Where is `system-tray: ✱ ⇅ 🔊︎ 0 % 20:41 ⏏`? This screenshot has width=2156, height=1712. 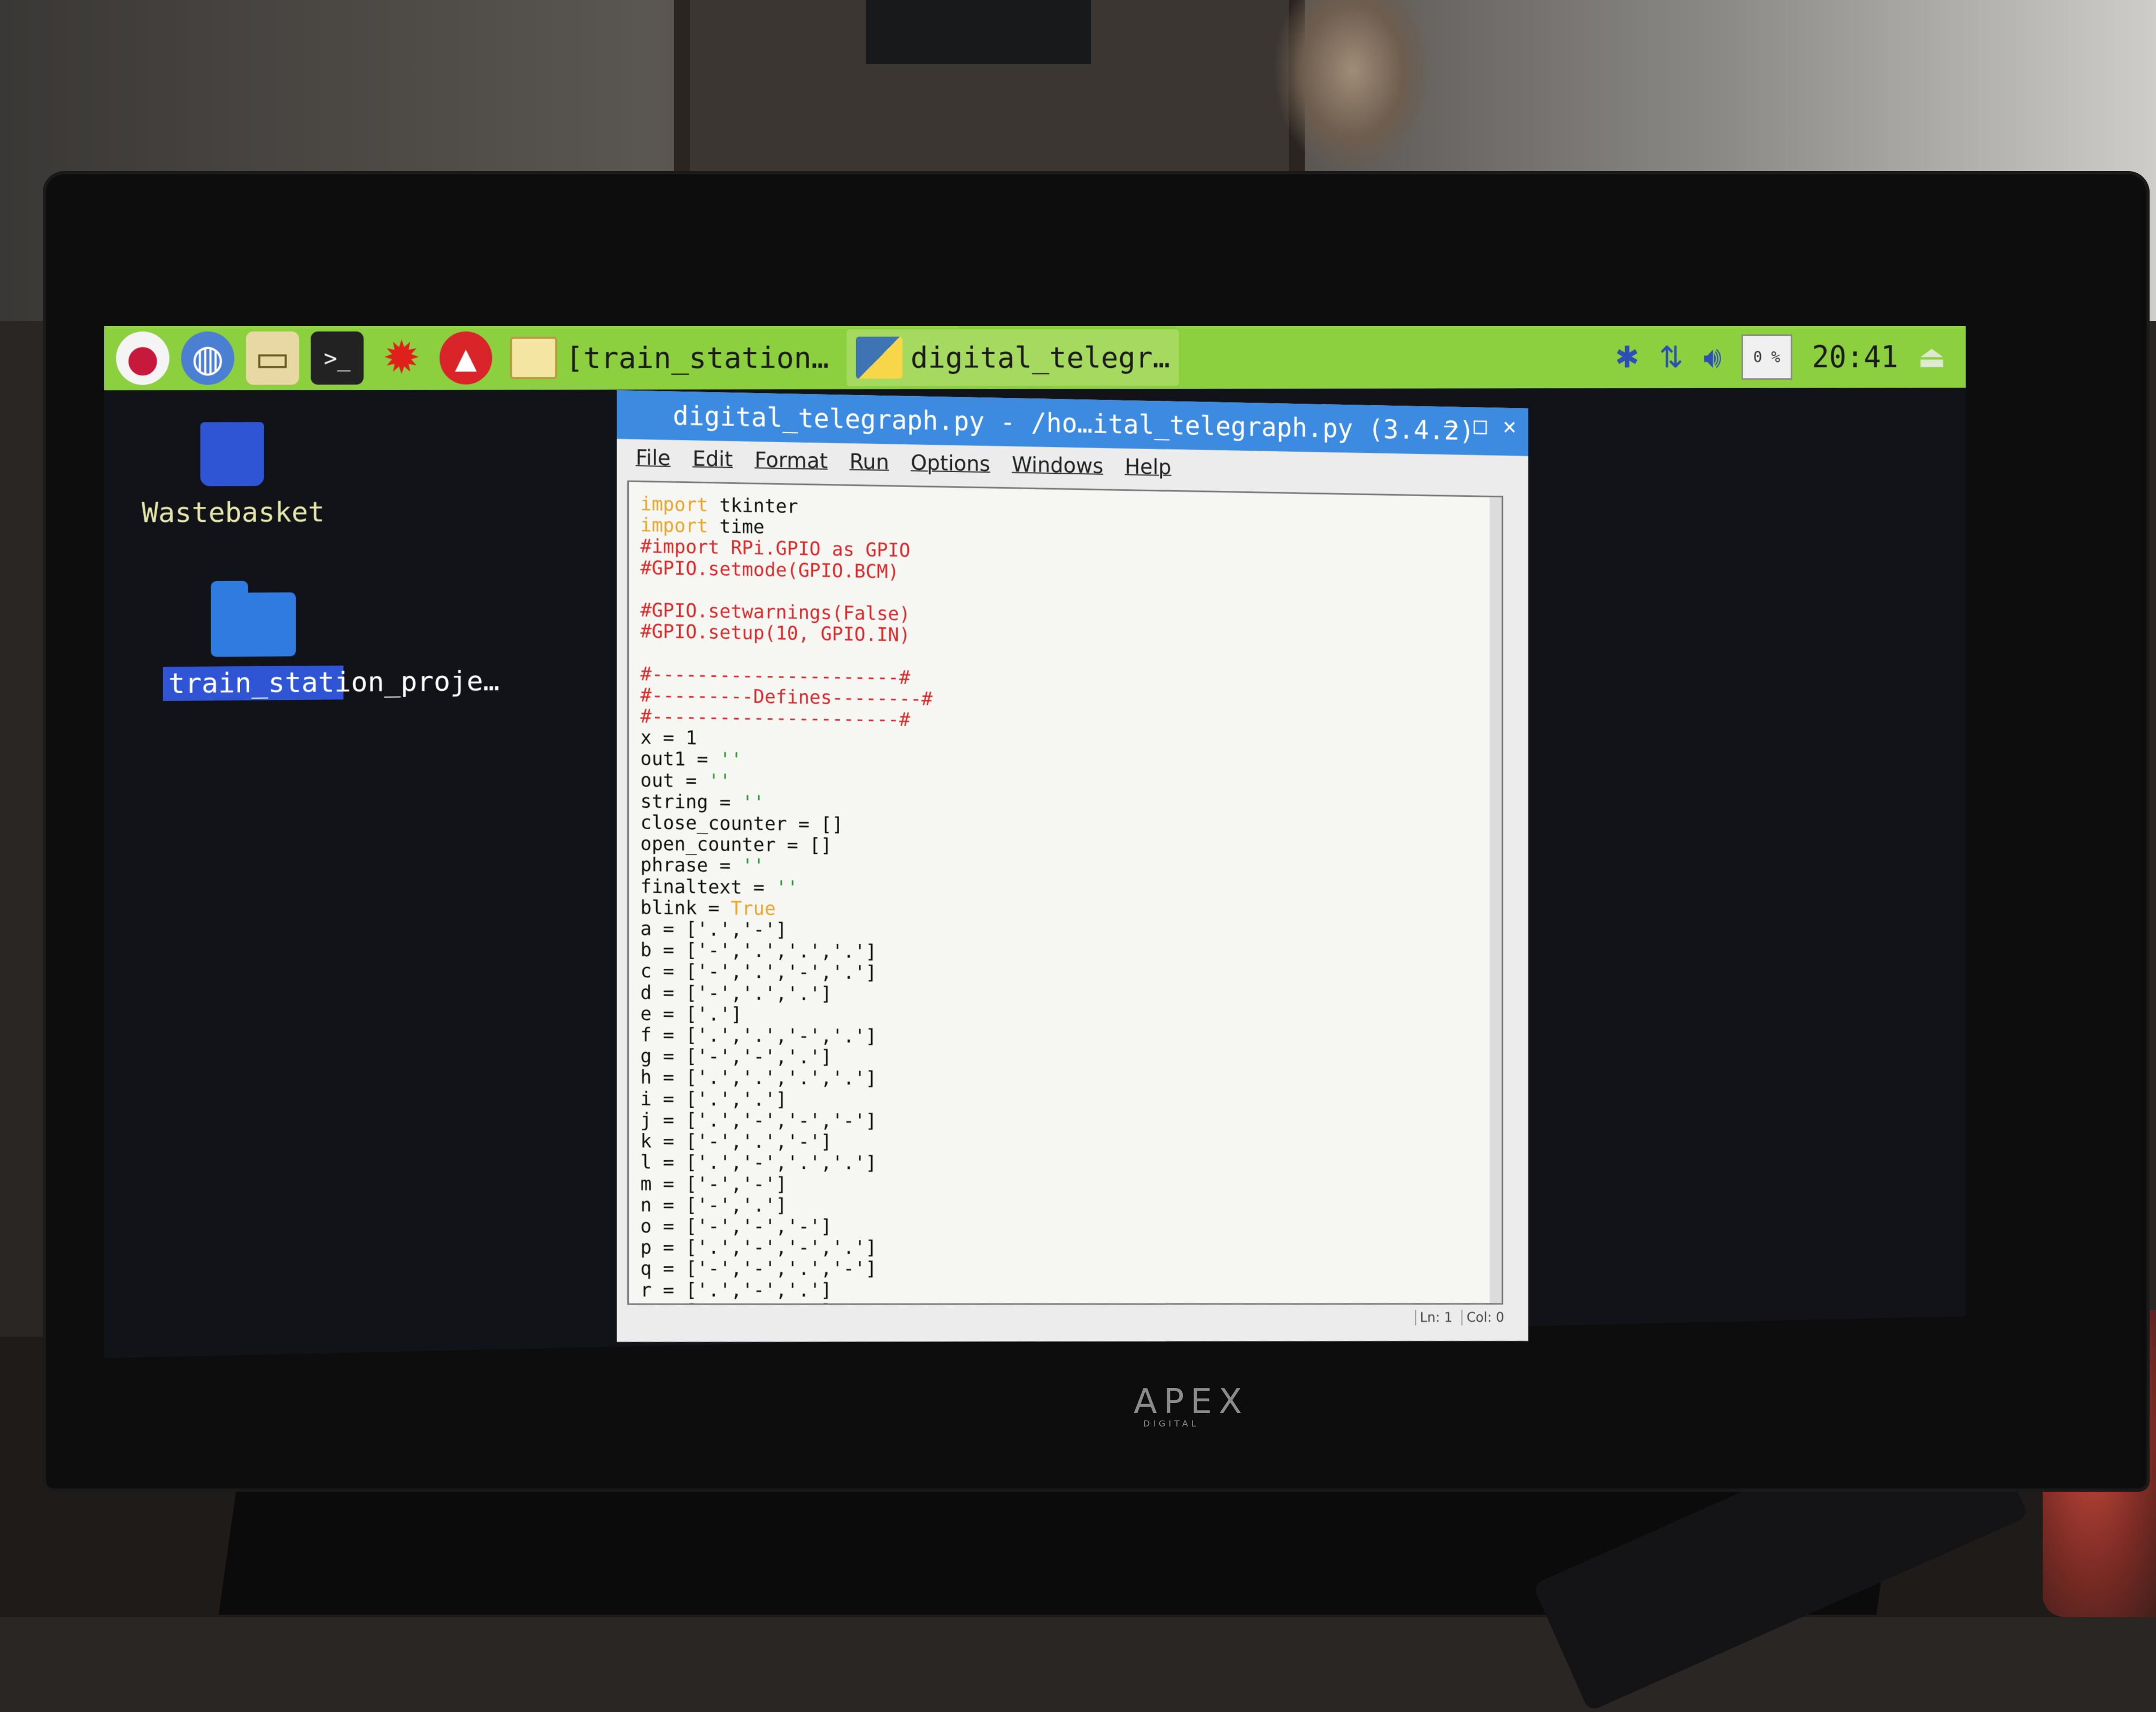
system-tray: ✱ ⇅ 🔊︎ 0 % 20:41 ⏏ is located at coordinates (1780, 357).